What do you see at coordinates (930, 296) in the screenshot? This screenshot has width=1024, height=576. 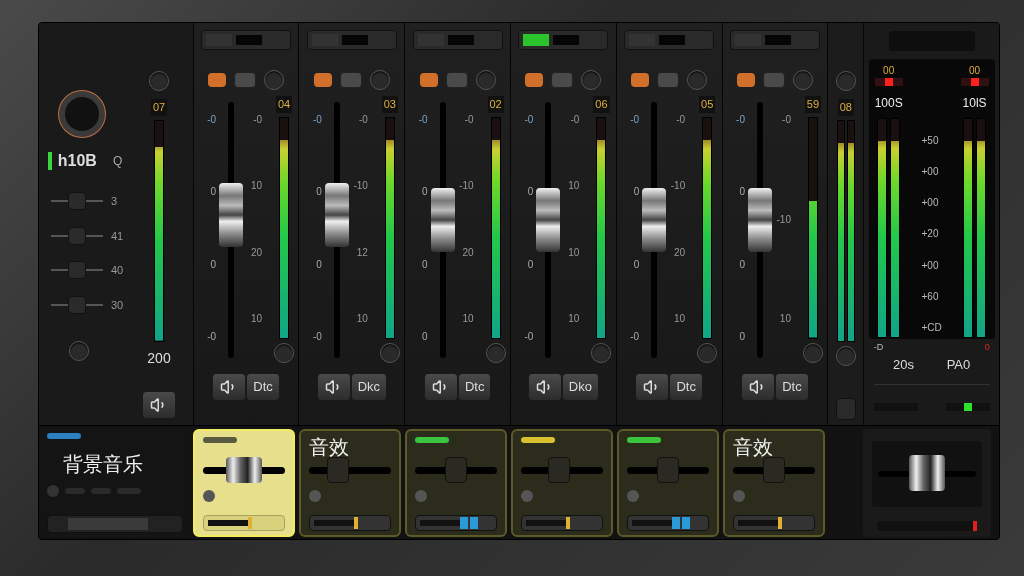 I see `scale-label: +60` at bounding box center [930, 296].